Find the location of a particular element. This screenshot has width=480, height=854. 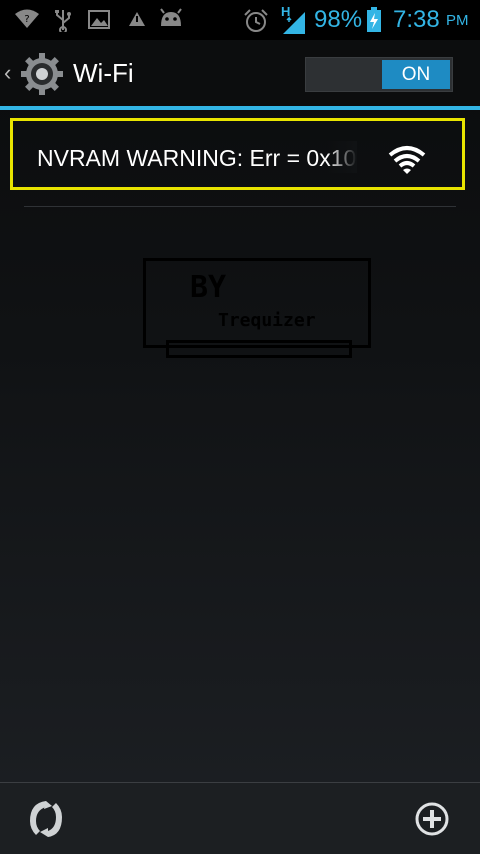

wifi-question-icon: ? is located at coordinates (27, 18).